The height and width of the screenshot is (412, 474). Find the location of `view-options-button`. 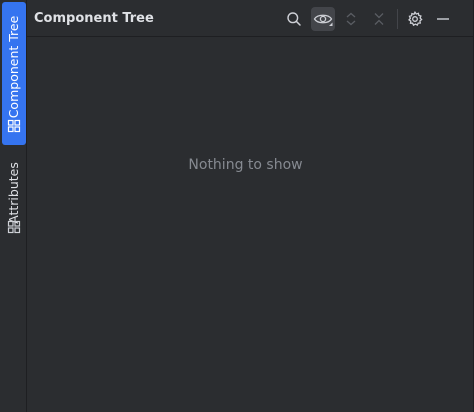

view-options-button is located at coordinates (323, 19).